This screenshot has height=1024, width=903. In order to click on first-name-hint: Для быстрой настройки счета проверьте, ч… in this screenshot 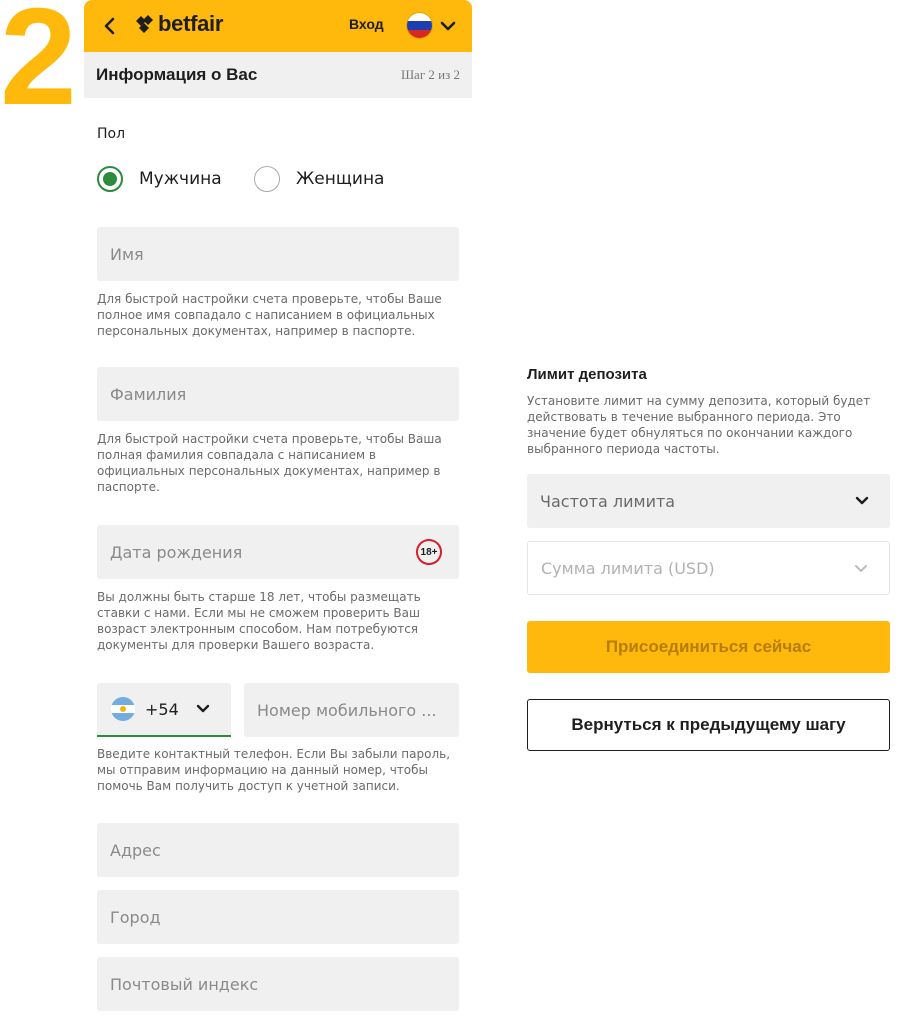, I will do `click(269, 315)`.